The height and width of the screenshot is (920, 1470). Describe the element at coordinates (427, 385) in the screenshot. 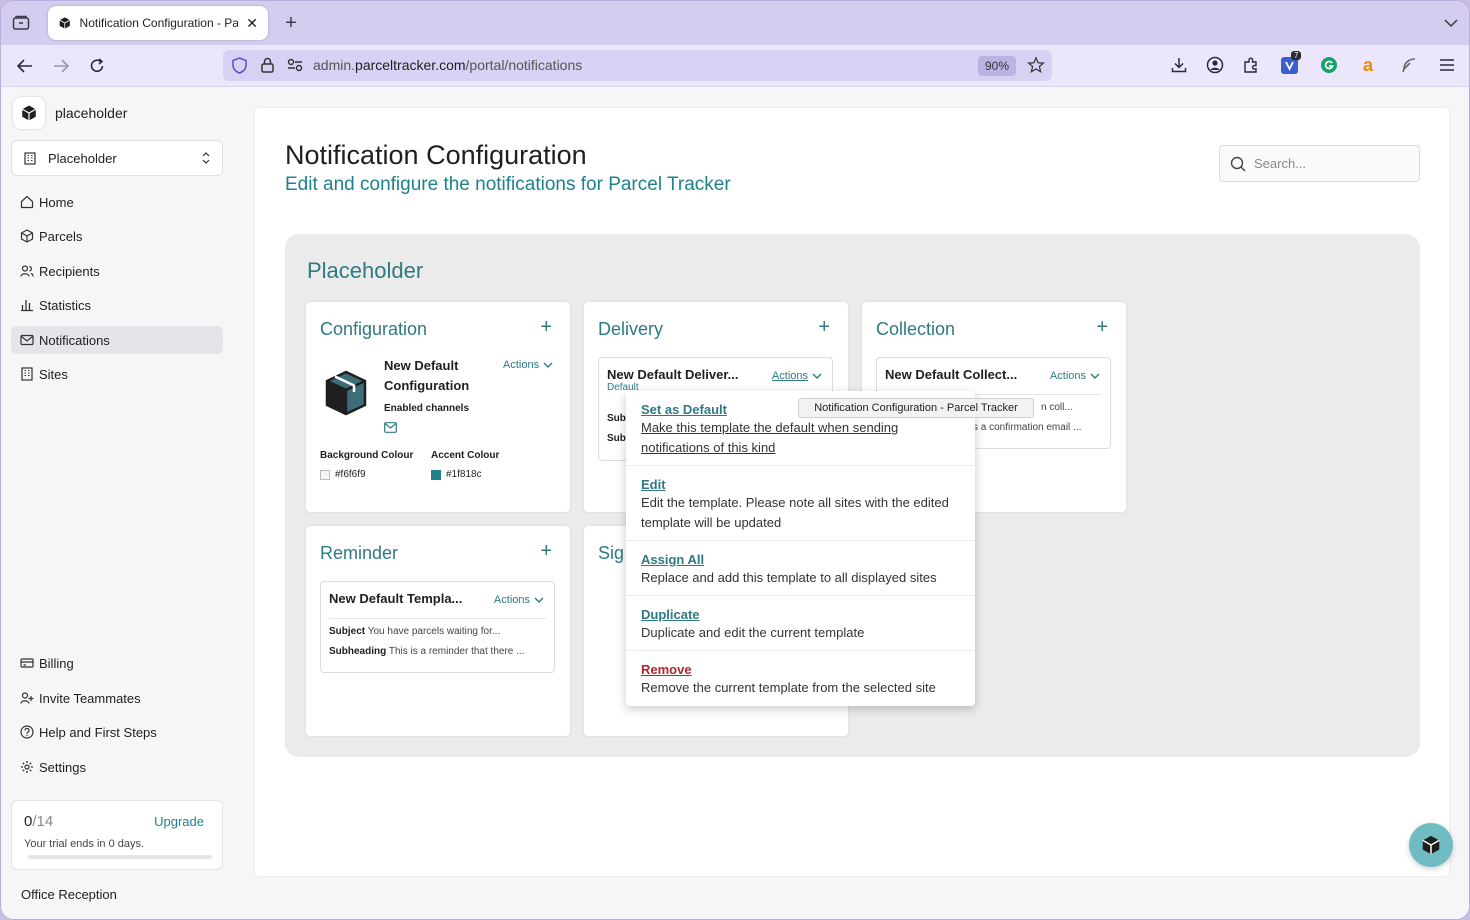

I see `config-name-line: Configuration` at that location.